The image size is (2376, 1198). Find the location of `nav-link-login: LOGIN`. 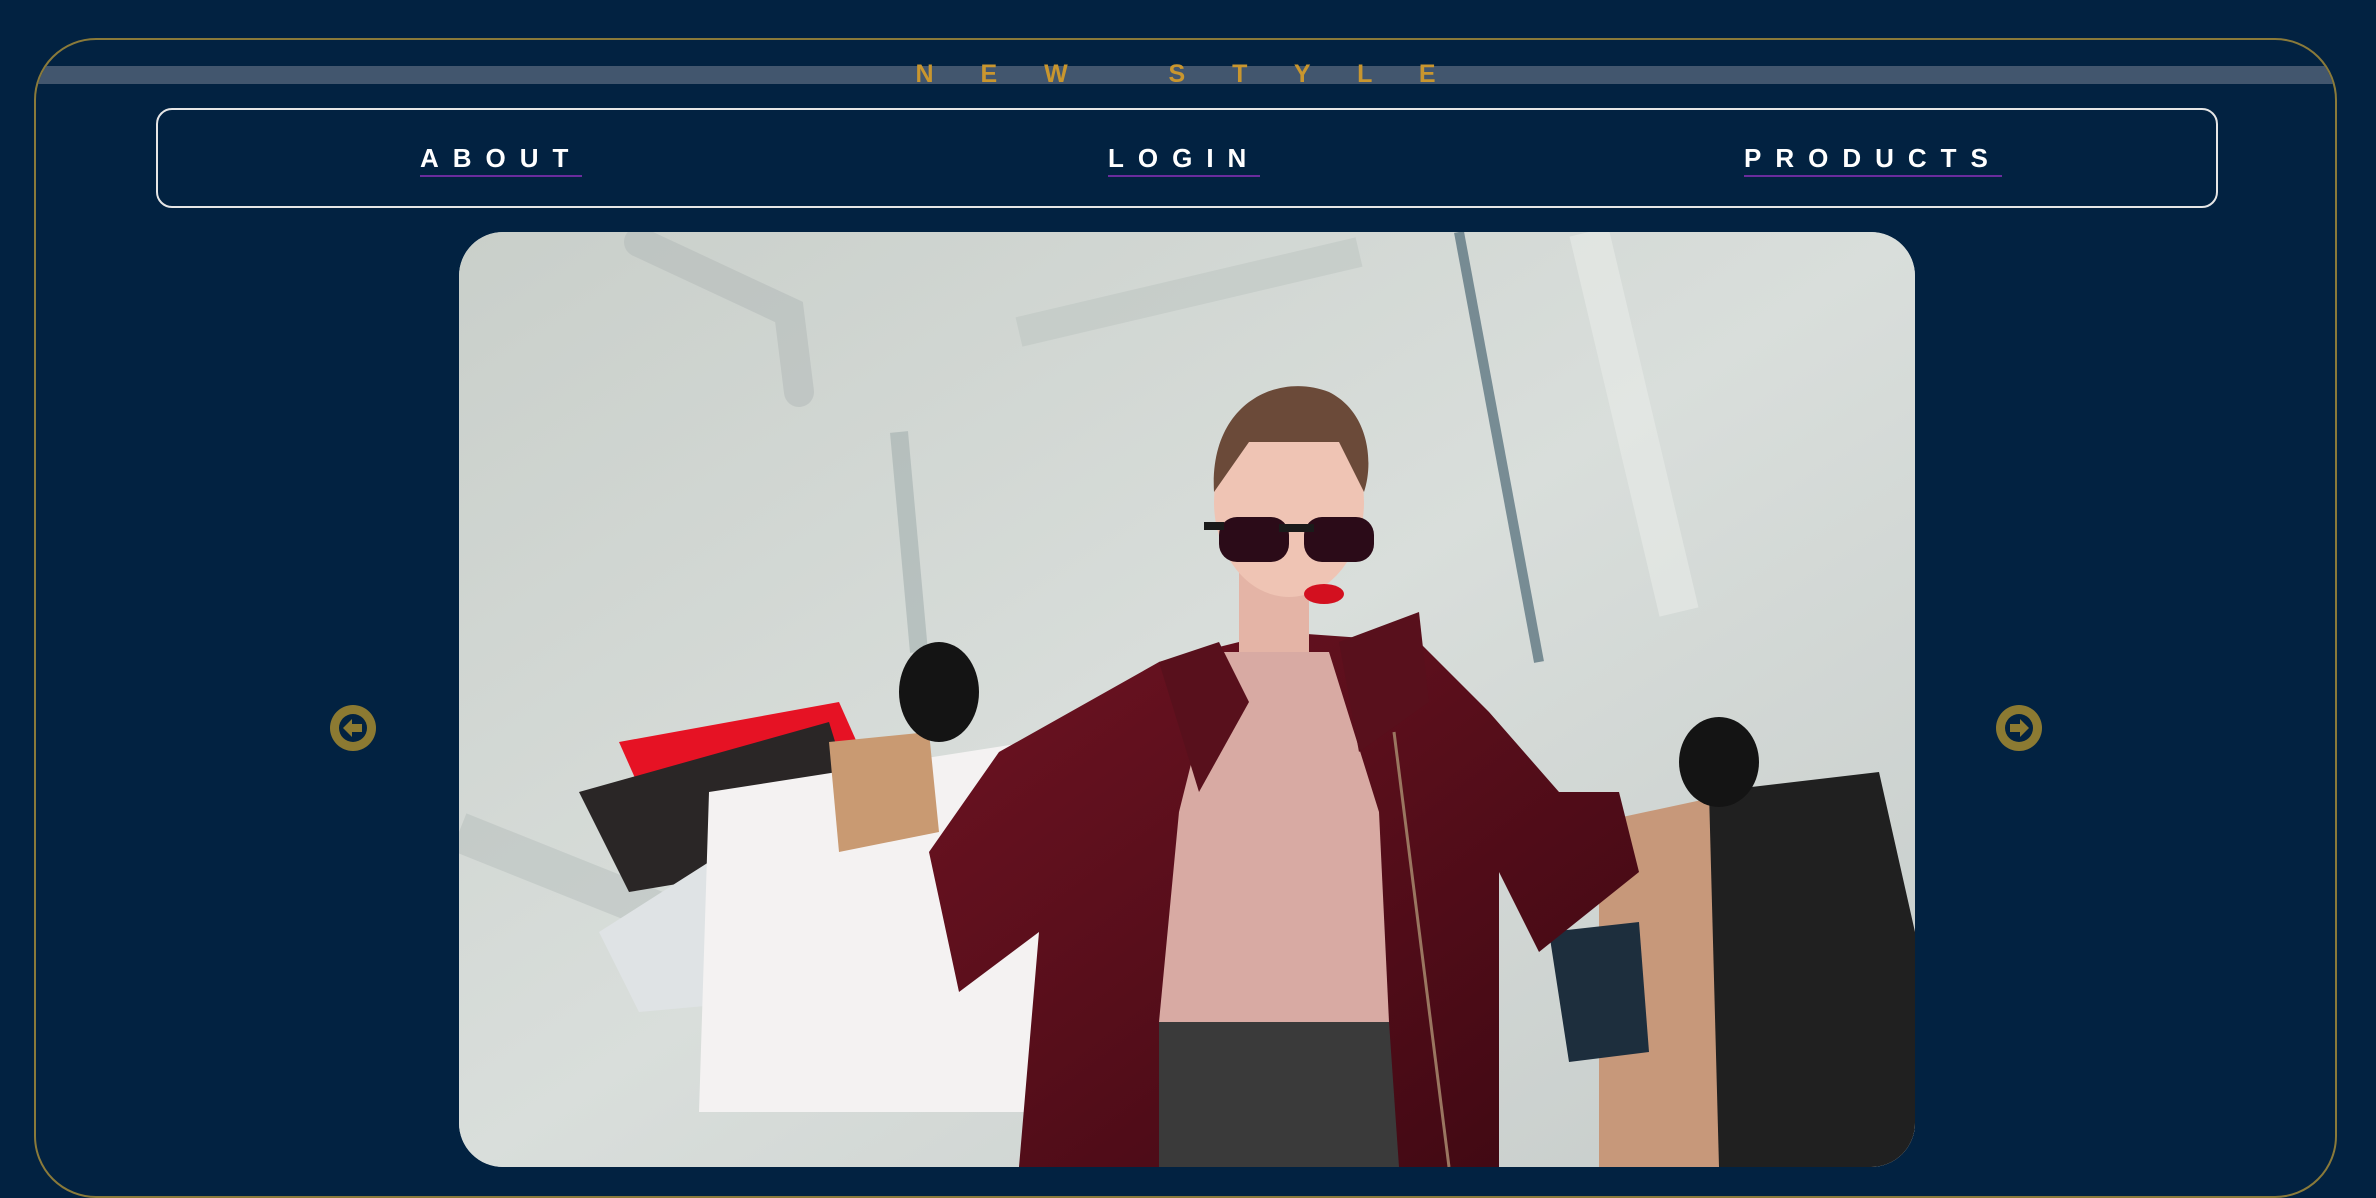

nav-link-login: LOGIN is located at coordinates (1184, 160).